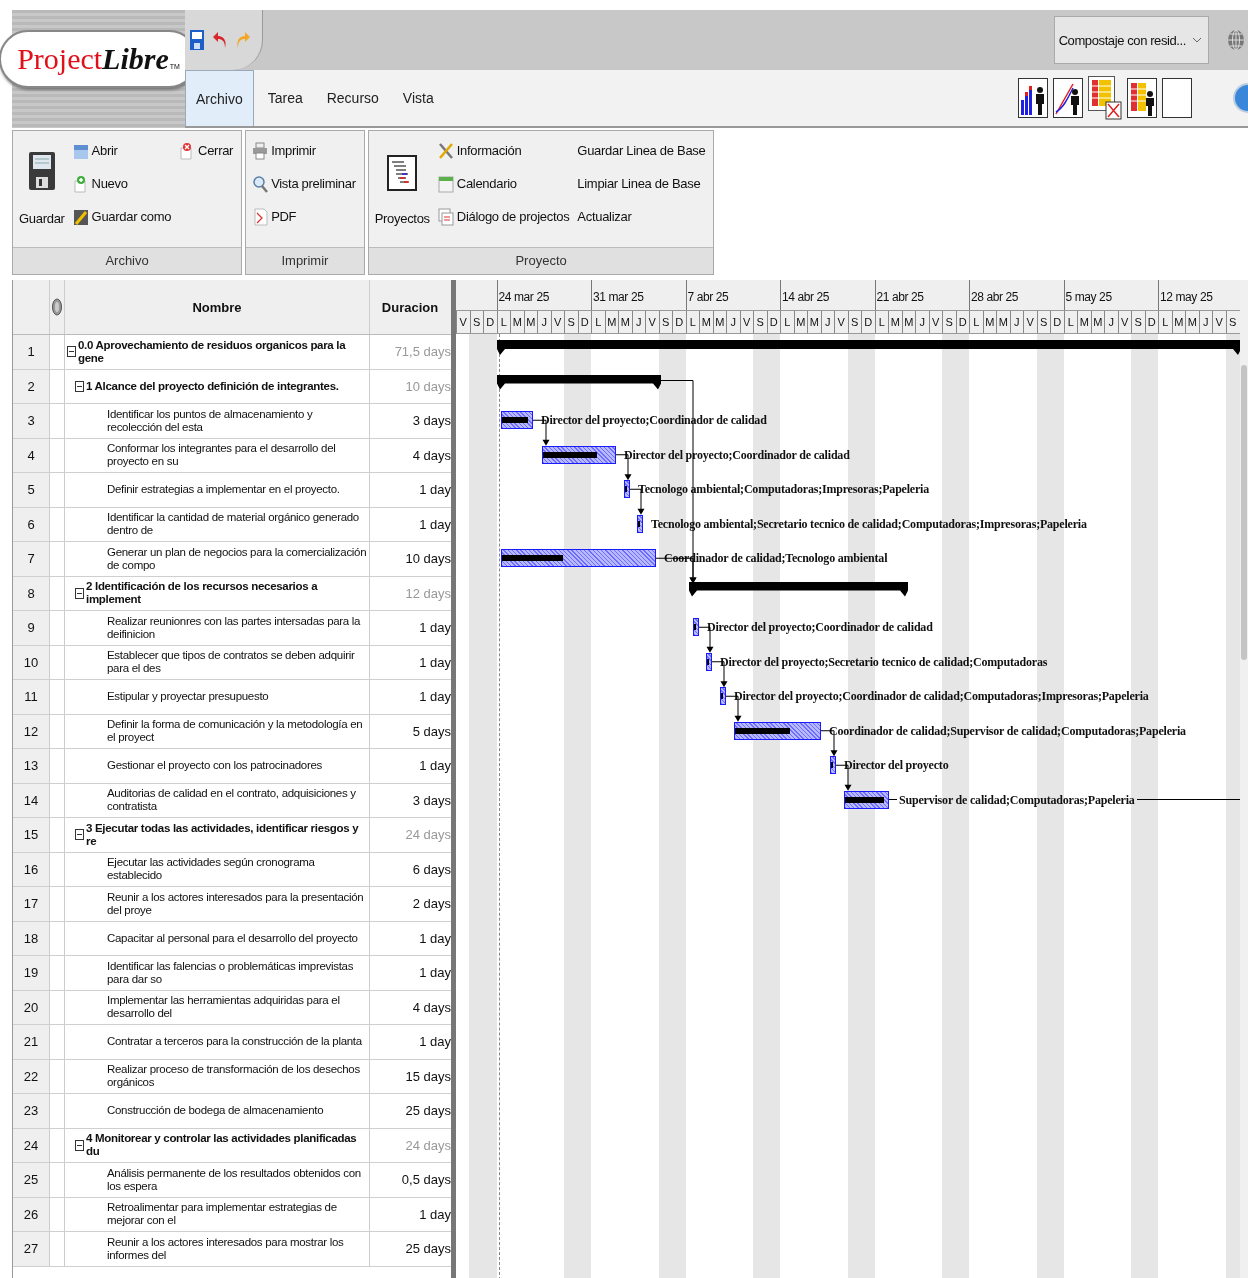  Describe the element at coordinates (122, 150) in the screenshot. I see `ribbon-button: Abrir` at that location.